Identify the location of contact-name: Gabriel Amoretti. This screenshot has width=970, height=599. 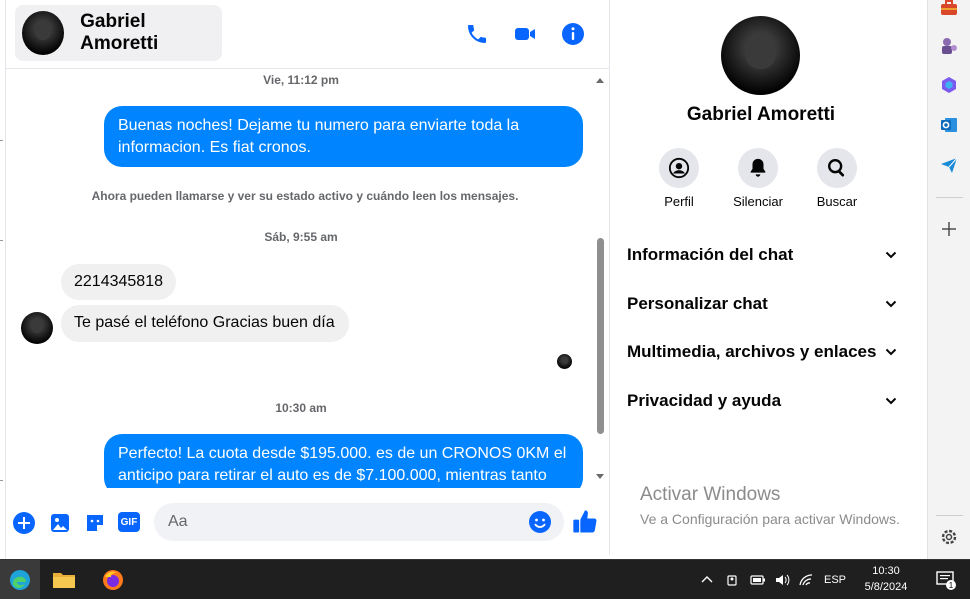
(119, 32).